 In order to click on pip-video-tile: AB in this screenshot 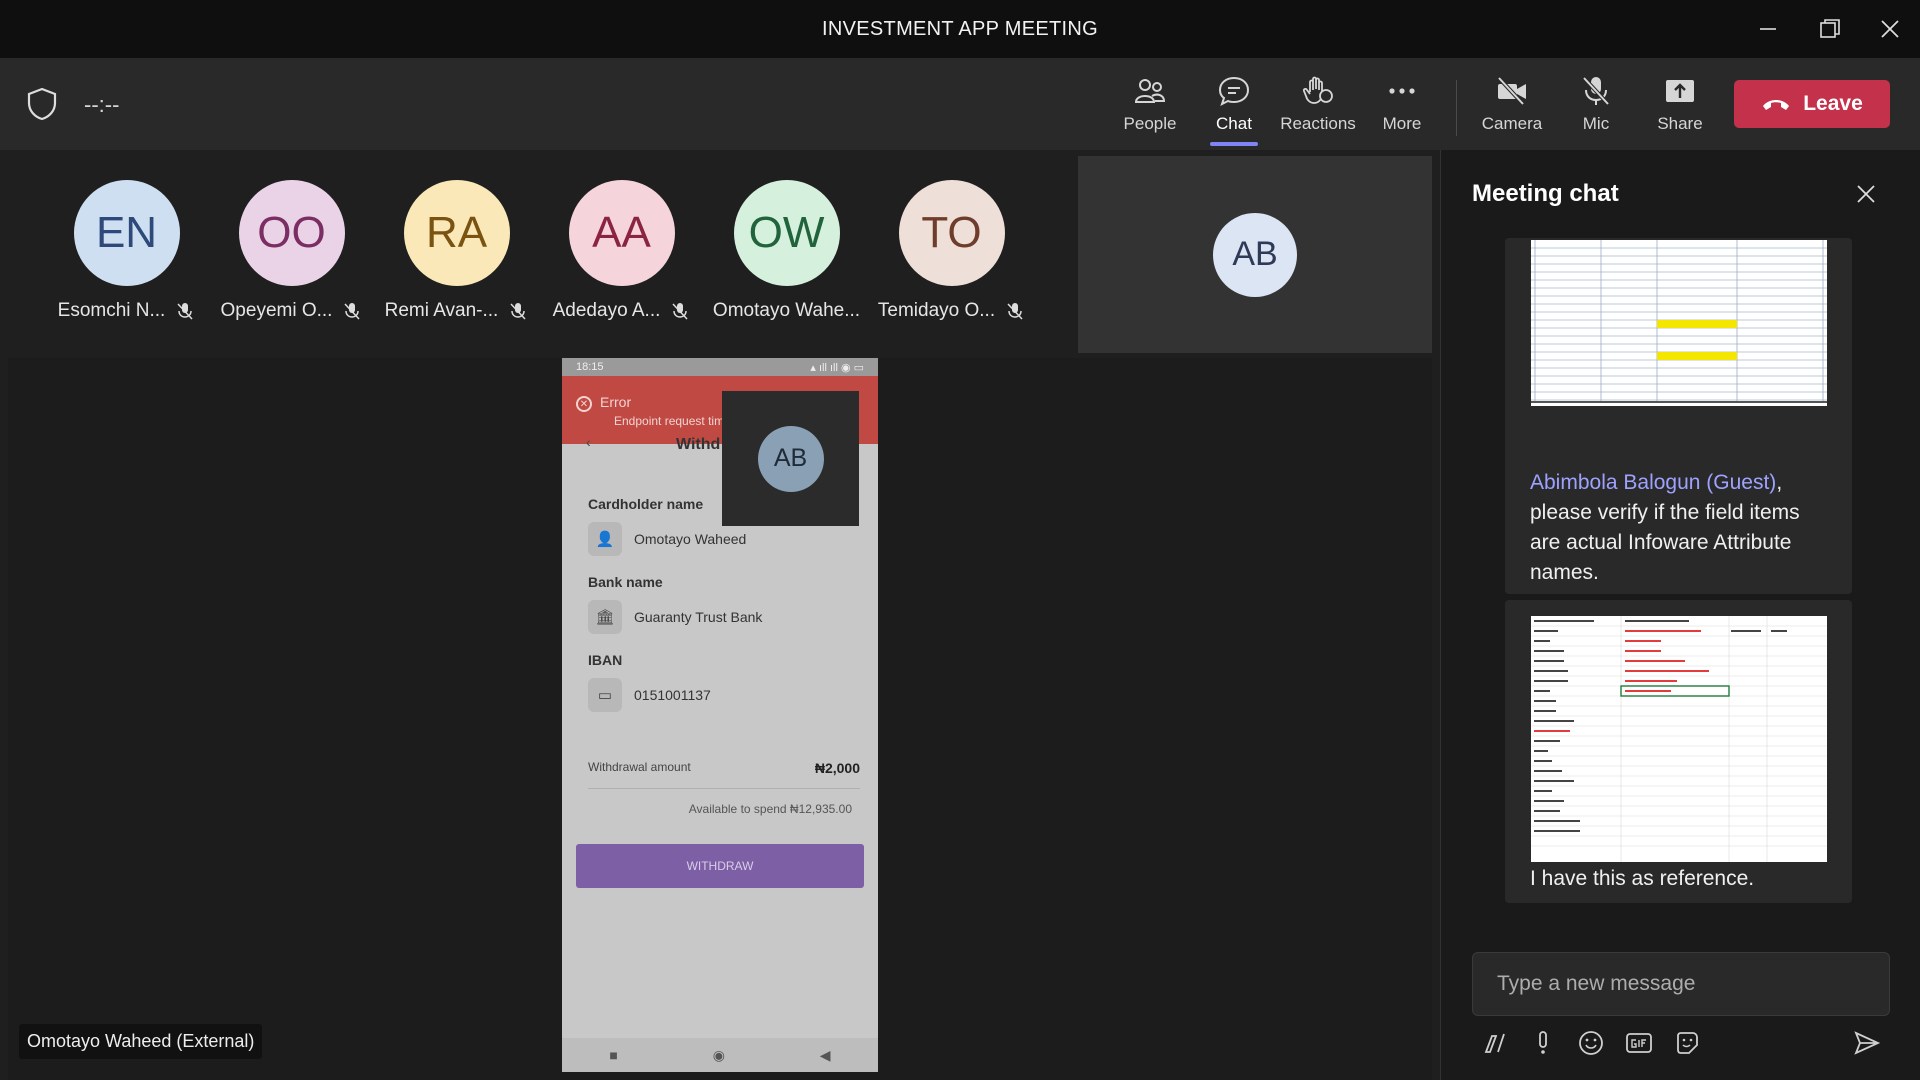, I will do `click(790, 458)`.